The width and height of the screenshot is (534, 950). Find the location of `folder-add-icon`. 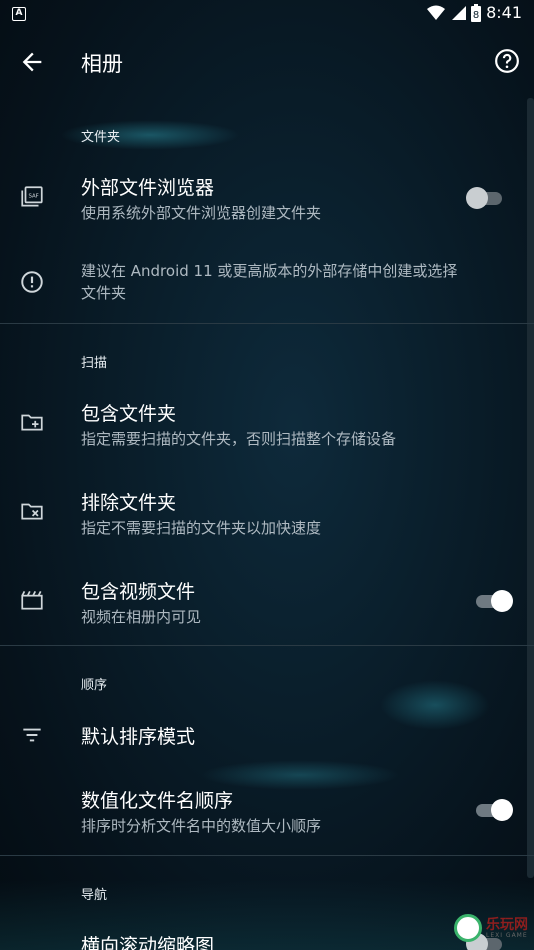

folder-add-icon is located at coordinates (32, 422).